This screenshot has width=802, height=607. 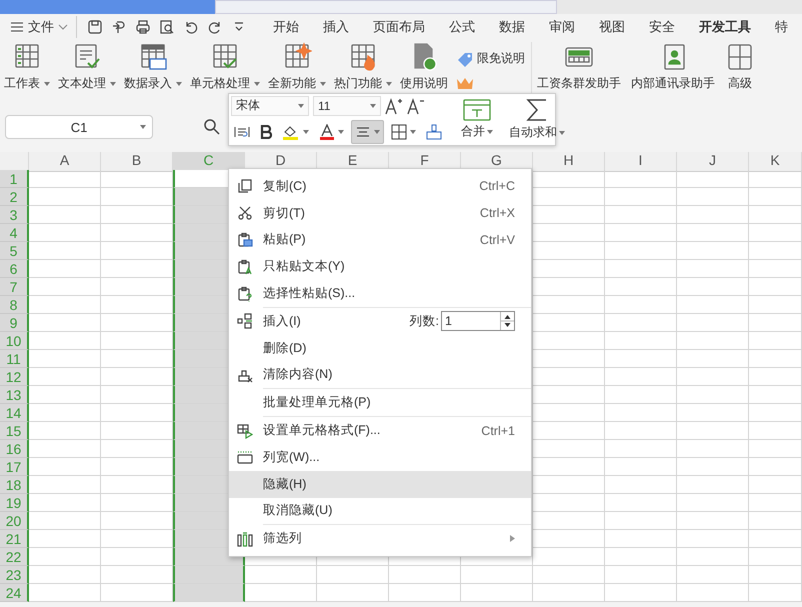 I want to click on ribbon-button: 工作表, so click(x=27, y=67).